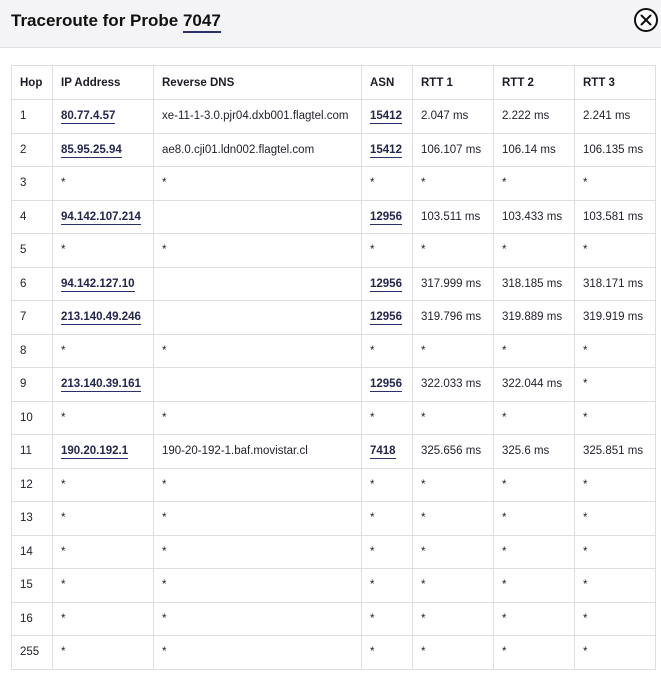 The image size is (661, 682). What do you see at coordinates (257, 149) in the screenshot?
I see `reverse-dns-cell: ae8.0.cji01.ldn002.flagtel.com` at bounding box center [257, 149].